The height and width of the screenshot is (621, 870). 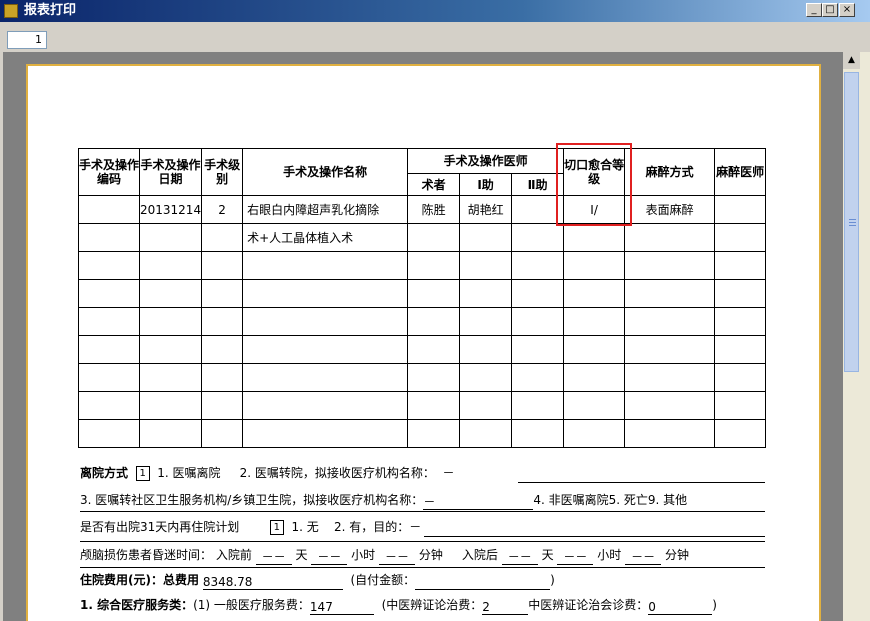 I want to click on coma-text: 颅脑损伤患者昏迷时间： 入院前, so click(x=166, y=555).